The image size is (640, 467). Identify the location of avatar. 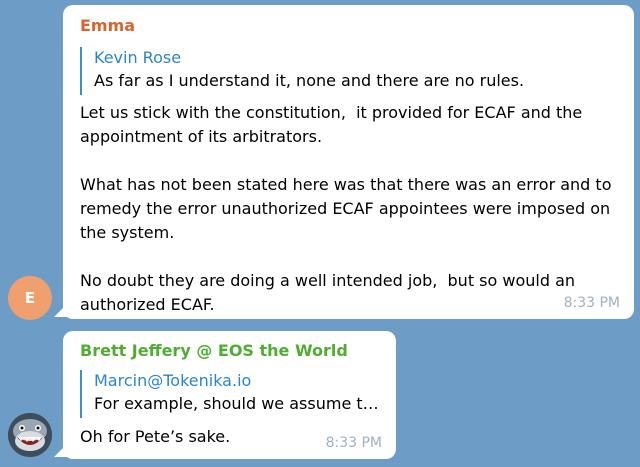
(30, 435).